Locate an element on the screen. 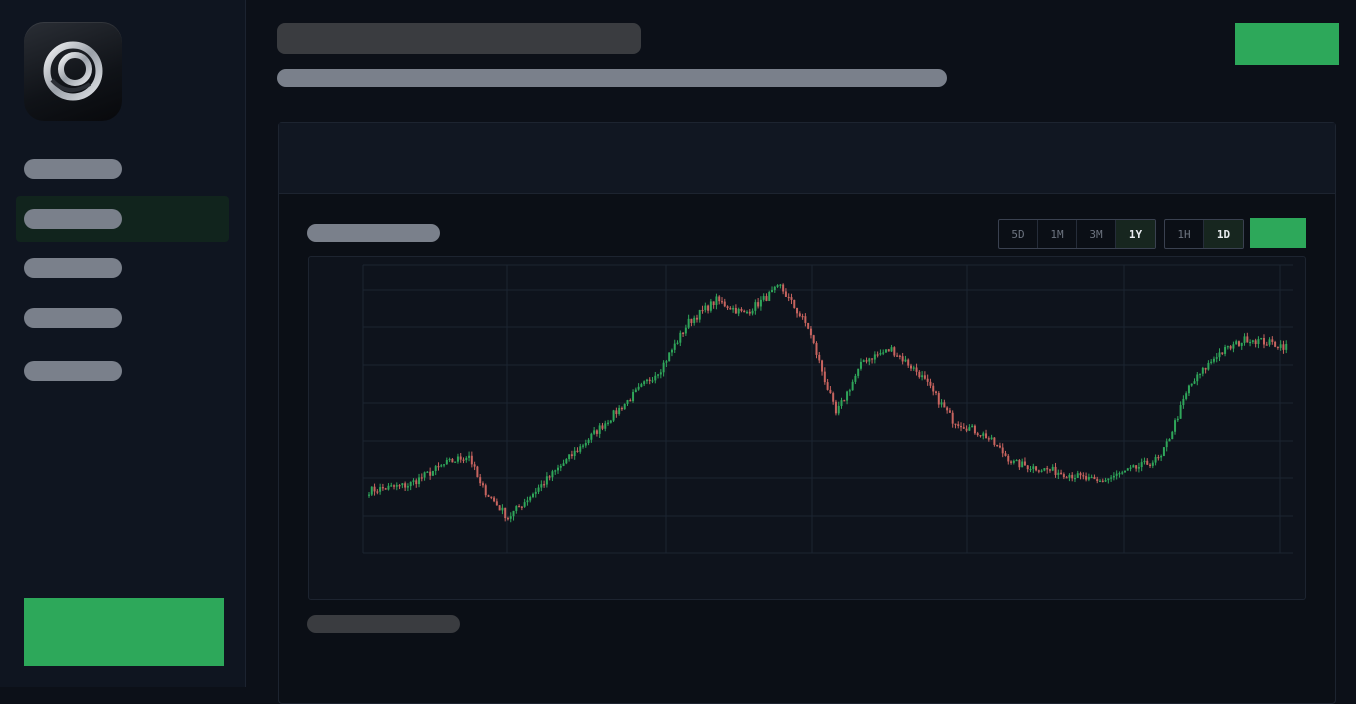  ring-logo-icon is located at coordinates (73, 71).